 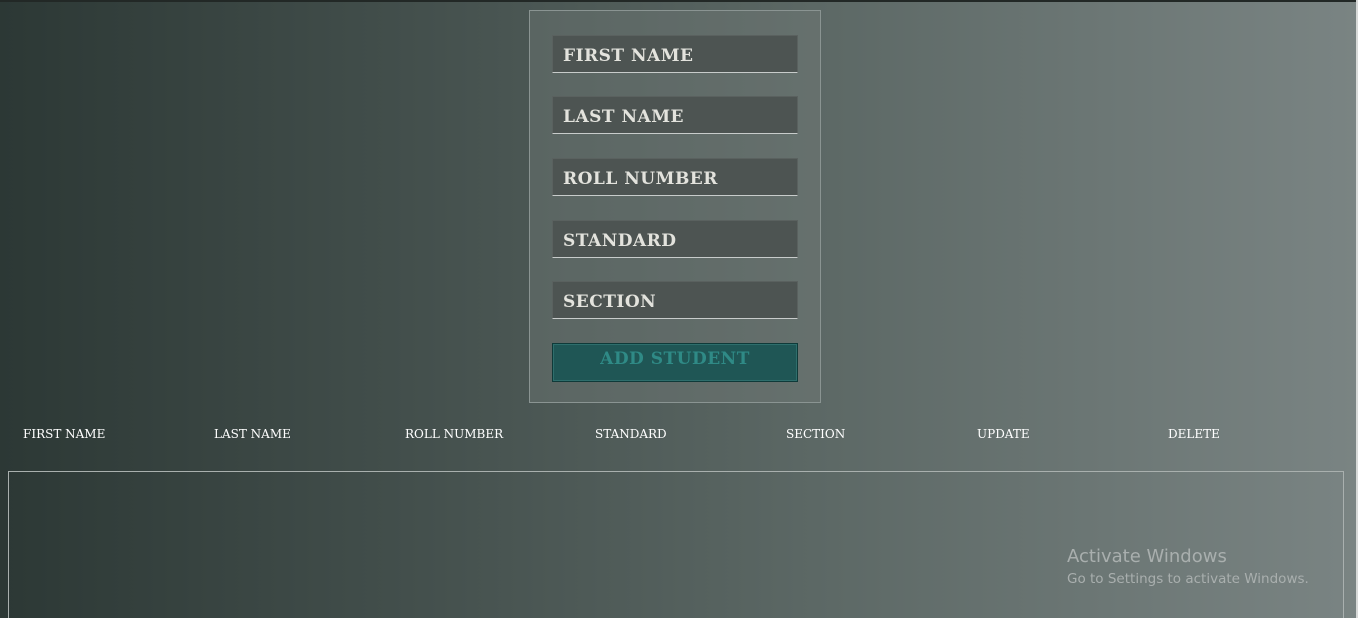 I want to click on column-header-delete: DELETE, so click(x=1194, y=434).